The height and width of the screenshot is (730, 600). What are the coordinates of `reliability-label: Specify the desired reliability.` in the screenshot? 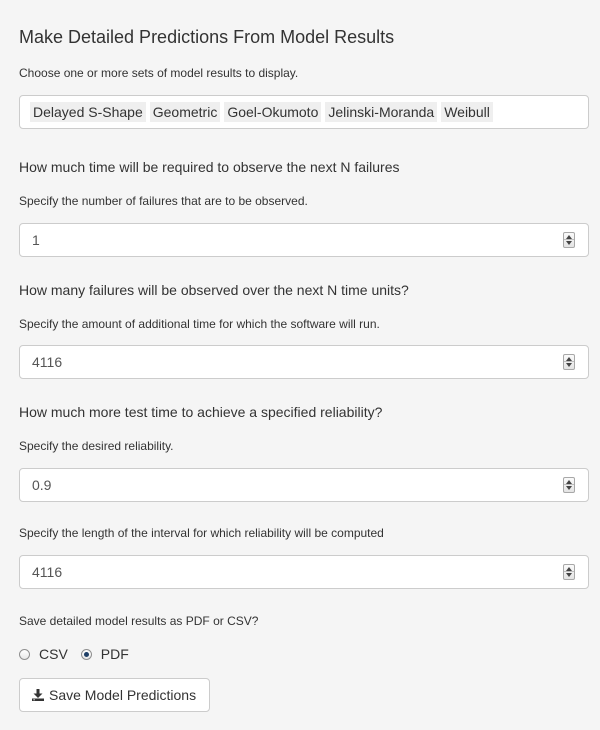 It's located at (96, 446).